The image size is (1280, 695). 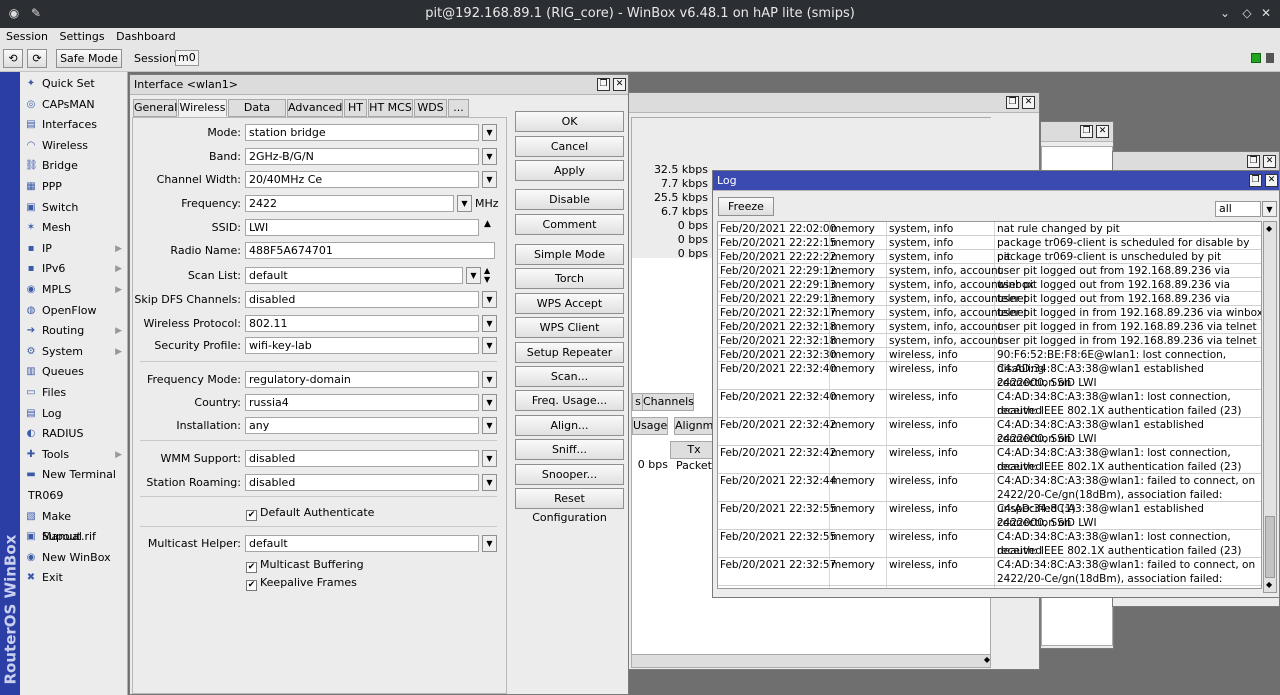 I want to click on tab-wds: WDS, so click(x=430, y=108).